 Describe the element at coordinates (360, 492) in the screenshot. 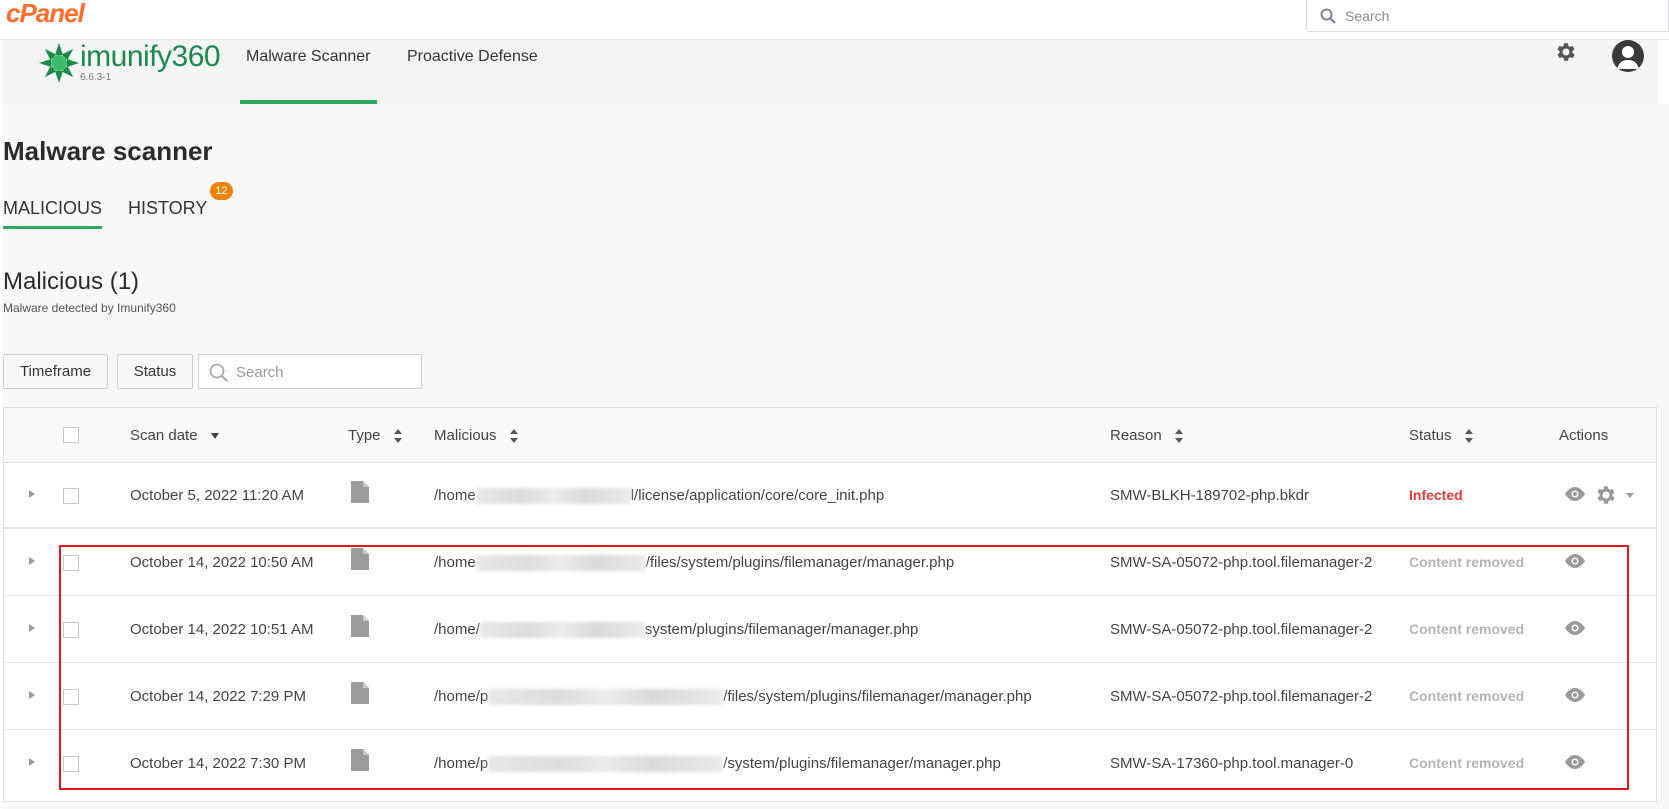

I see `file-icon` at that location.